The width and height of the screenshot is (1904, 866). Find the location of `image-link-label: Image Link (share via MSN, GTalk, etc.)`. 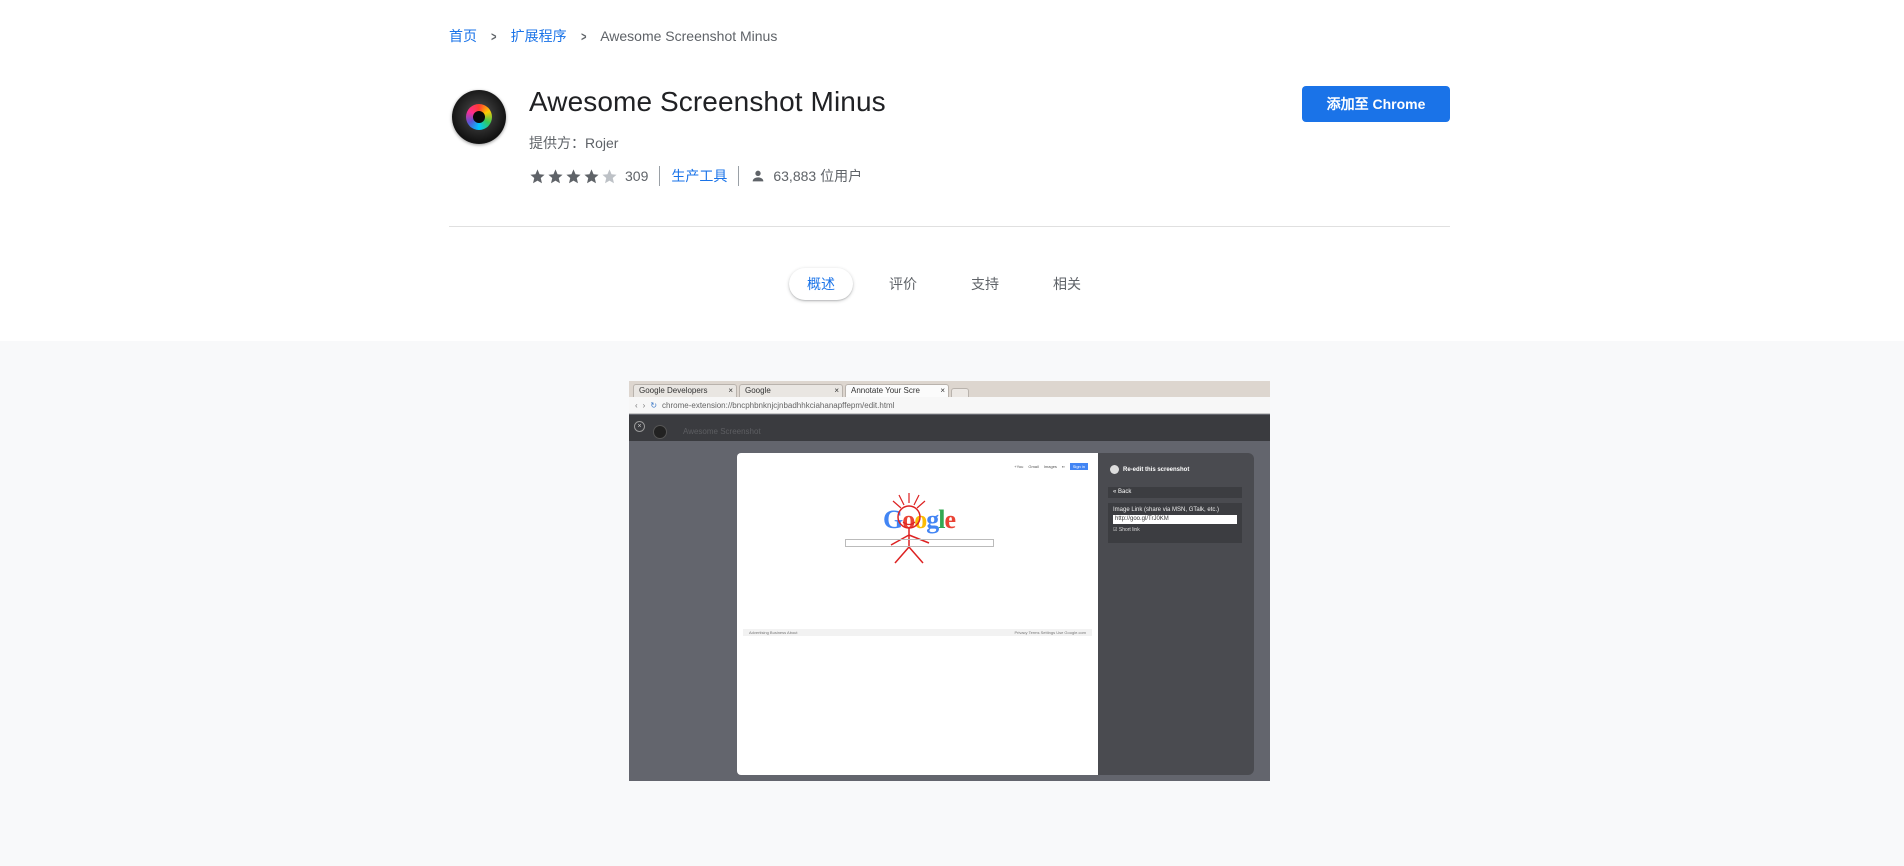

image-link-label: Image Link (share via MSN, GTalk, etc.) is located at coordinates (1166, 510).